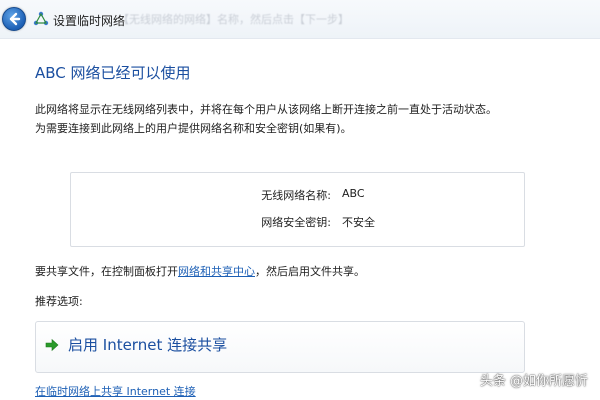 This screenshot has height=400, width=600. What do you see at coordinates (113, 73) in the screenshot?
I see `page-heading: ABC 网络已经可以使用` at bounding box center [113, 73].